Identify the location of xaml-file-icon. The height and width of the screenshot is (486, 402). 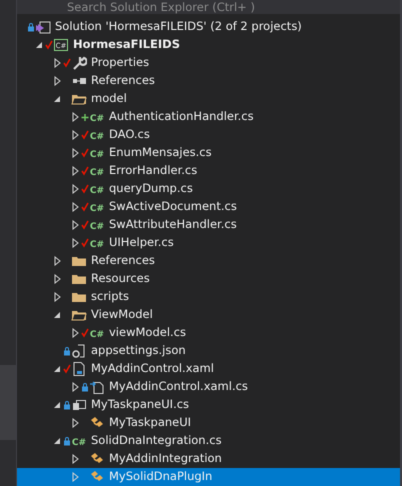
(79, 369).